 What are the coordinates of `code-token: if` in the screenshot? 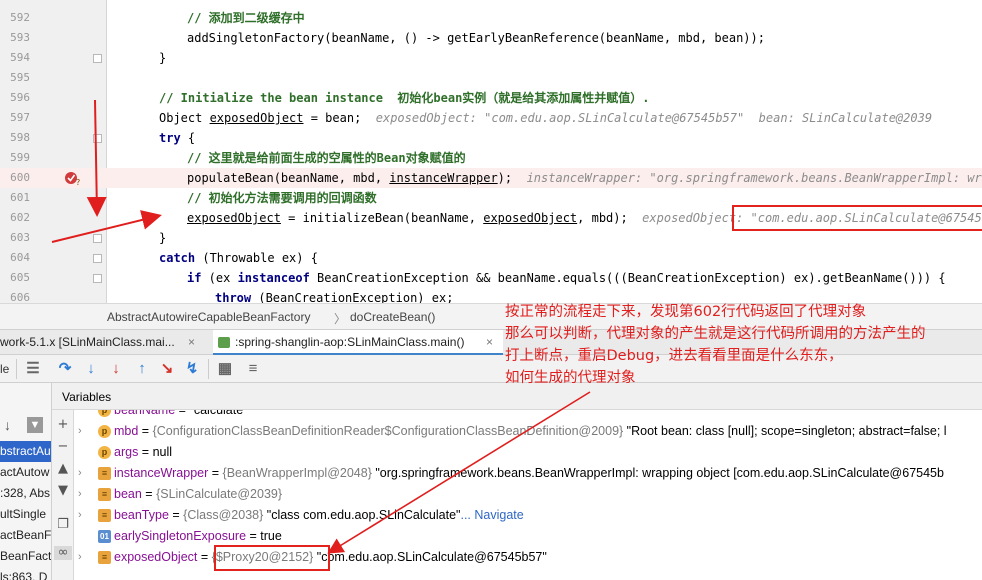 It's located at (194, 278).